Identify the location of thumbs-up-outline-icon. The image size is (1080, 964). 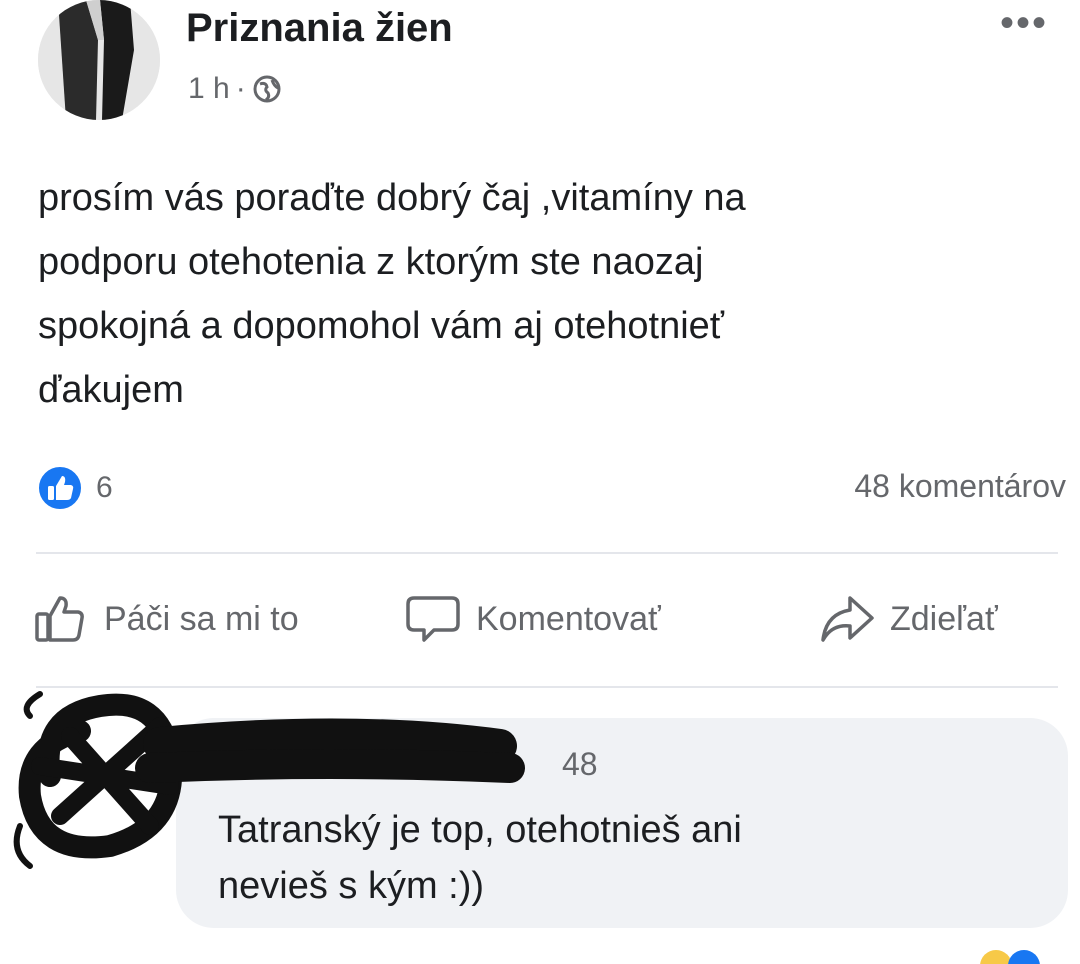
(59, 619).